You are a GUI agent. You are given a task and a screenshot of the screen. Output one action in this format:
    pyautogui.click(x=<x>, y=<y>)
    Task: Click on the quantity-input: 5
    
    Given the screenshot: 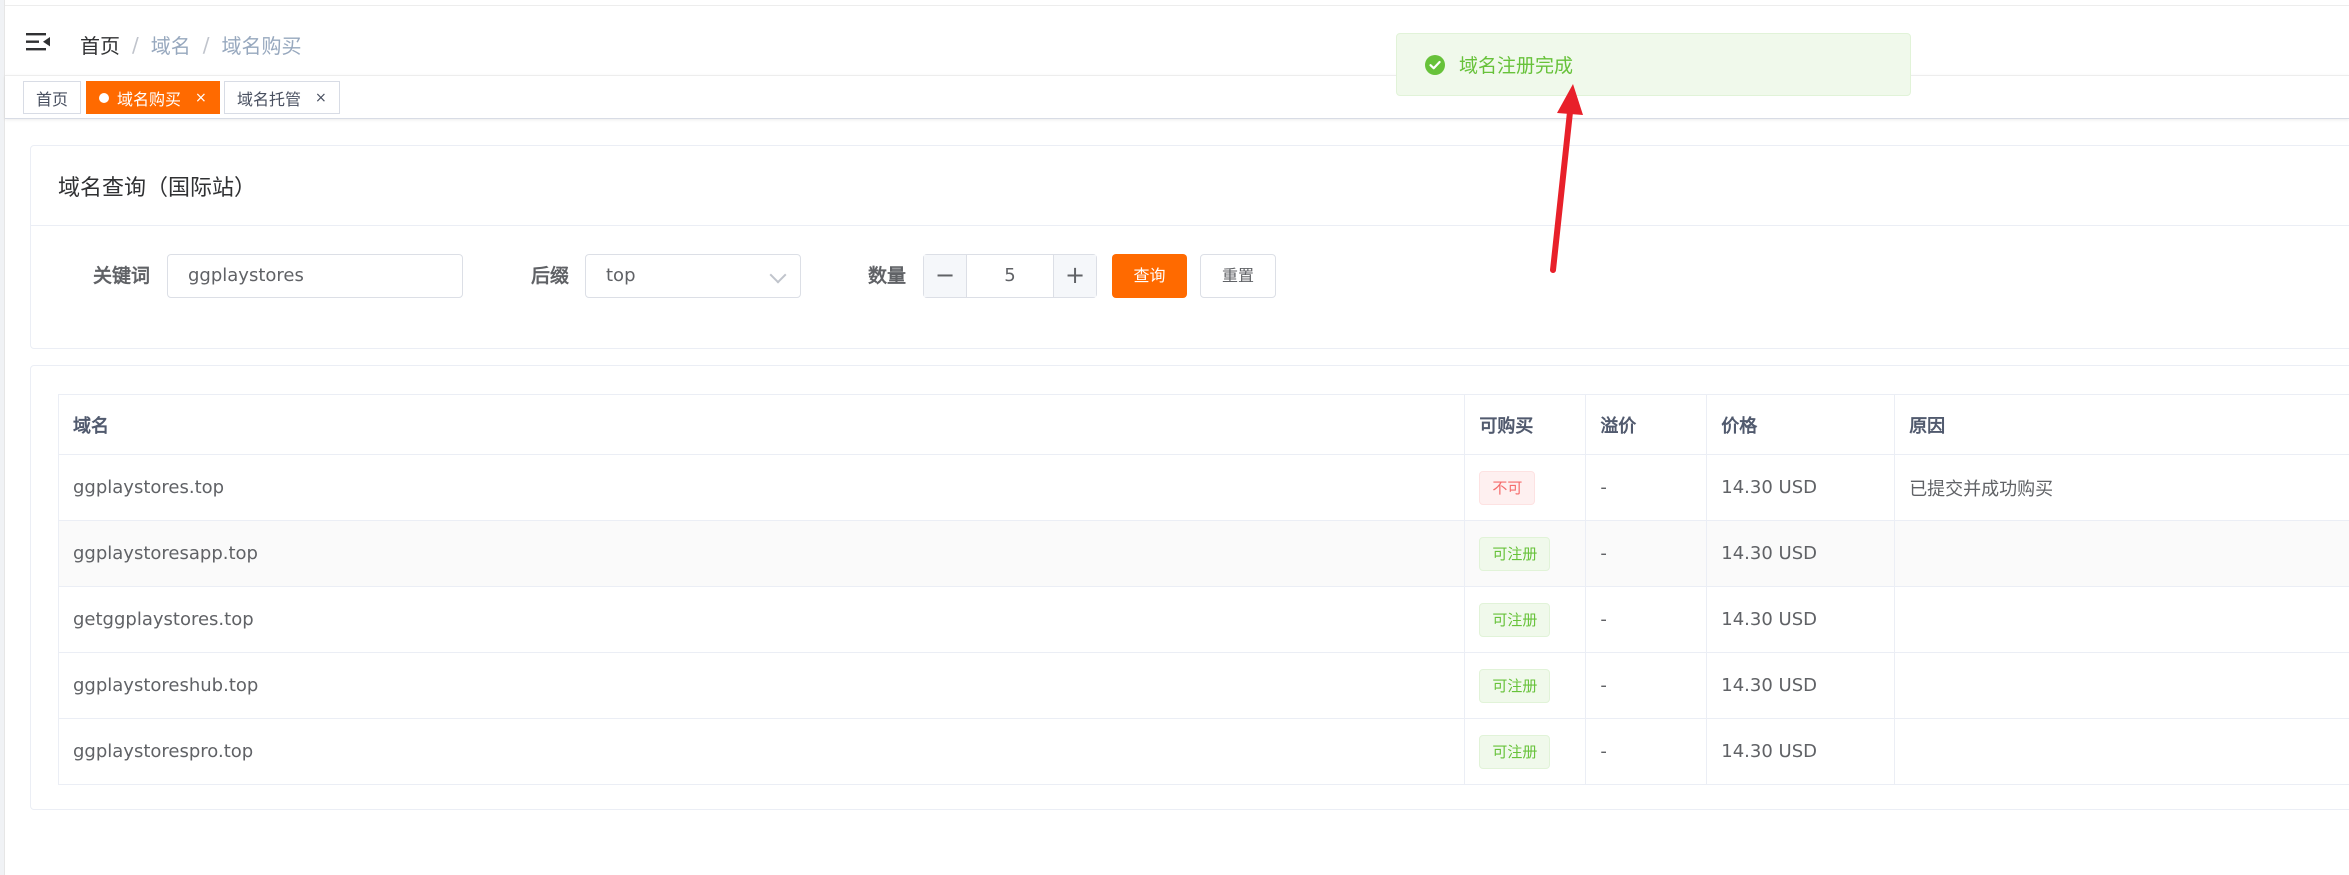 What is the action you would take?
    pyautogui.click(x=1010, y=276)
    